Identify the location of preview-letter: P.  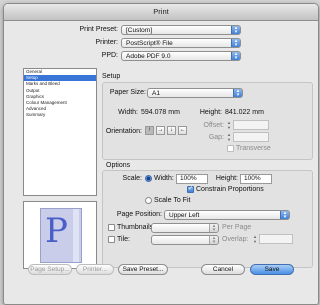
(56, 231).